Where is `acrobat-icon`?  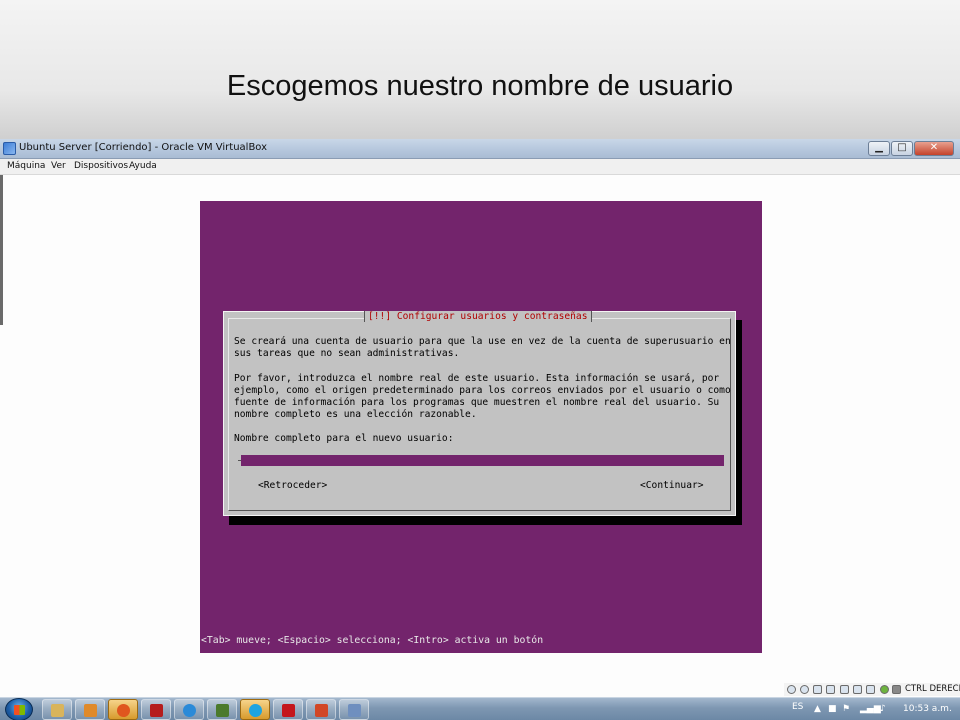 acrobat-icon is located at coordinates (288, 710).